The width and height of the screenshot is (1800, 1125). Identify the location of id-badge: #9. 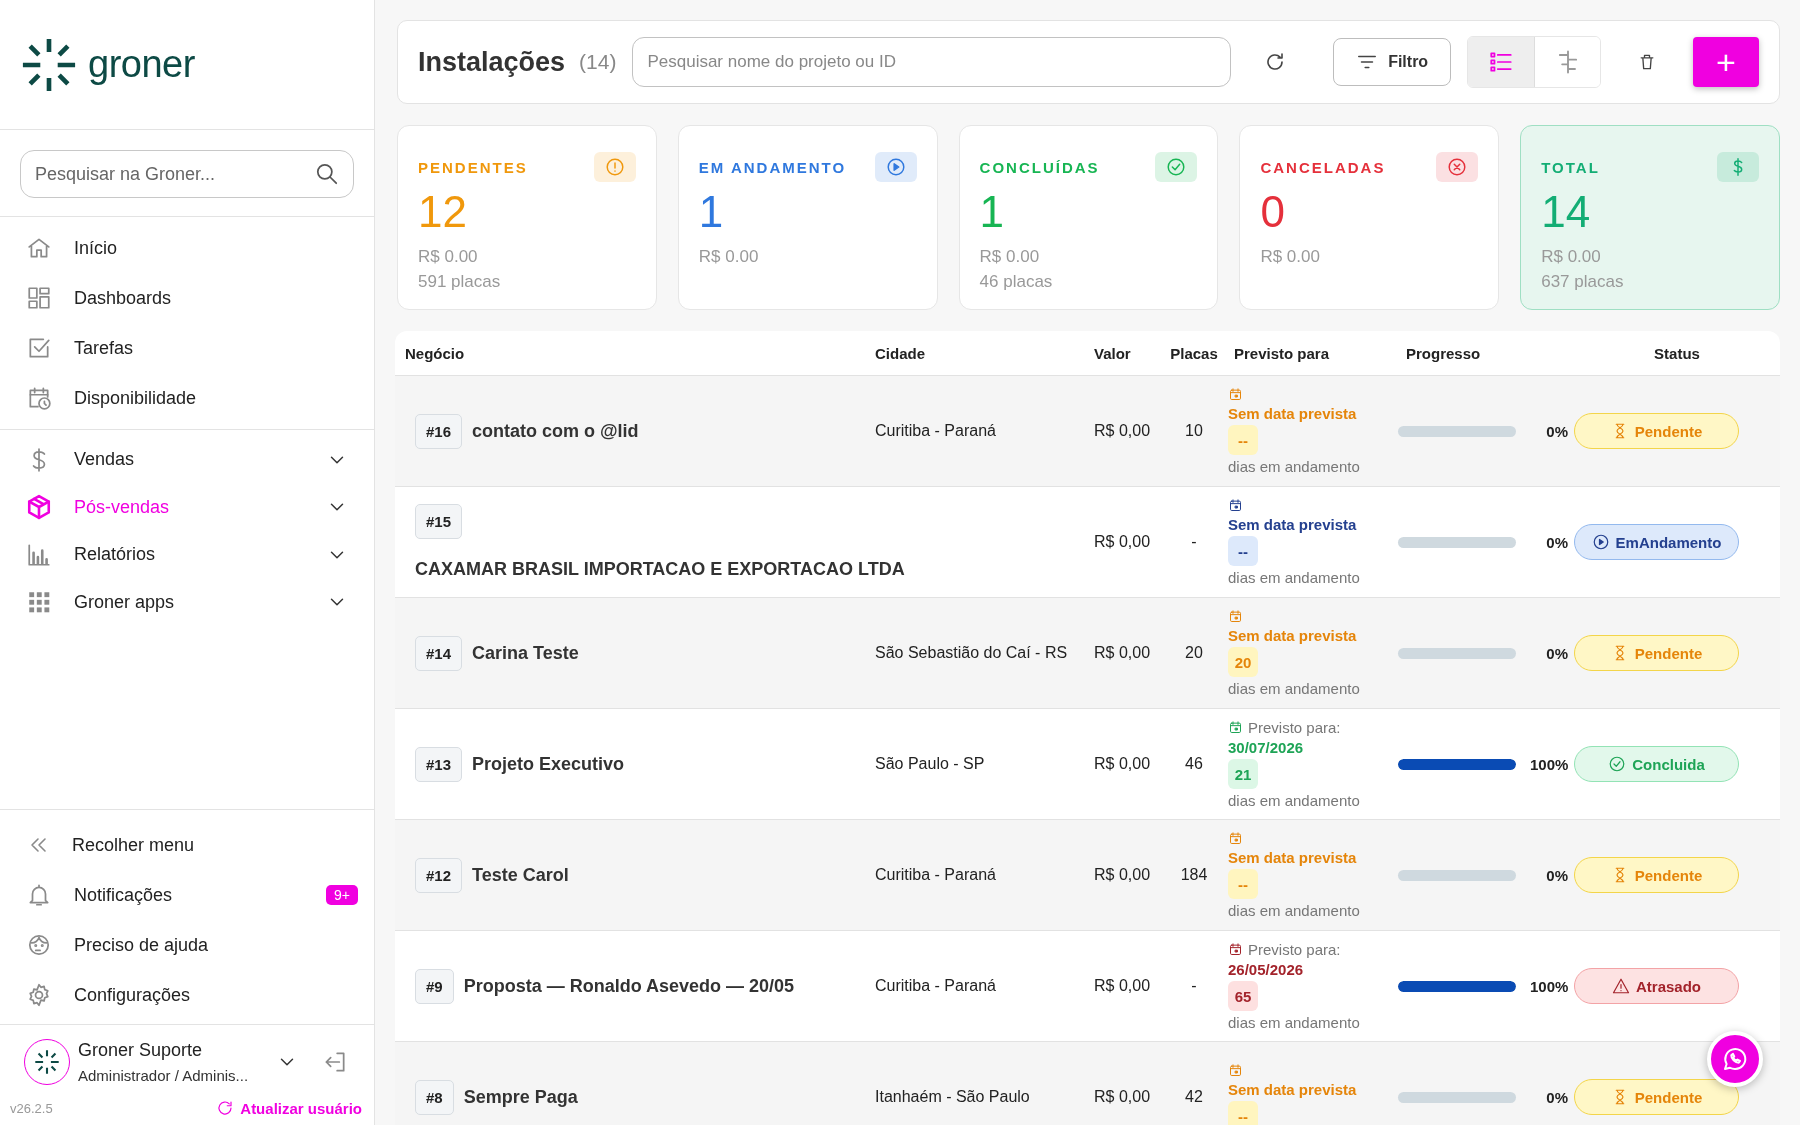
(434, 986).